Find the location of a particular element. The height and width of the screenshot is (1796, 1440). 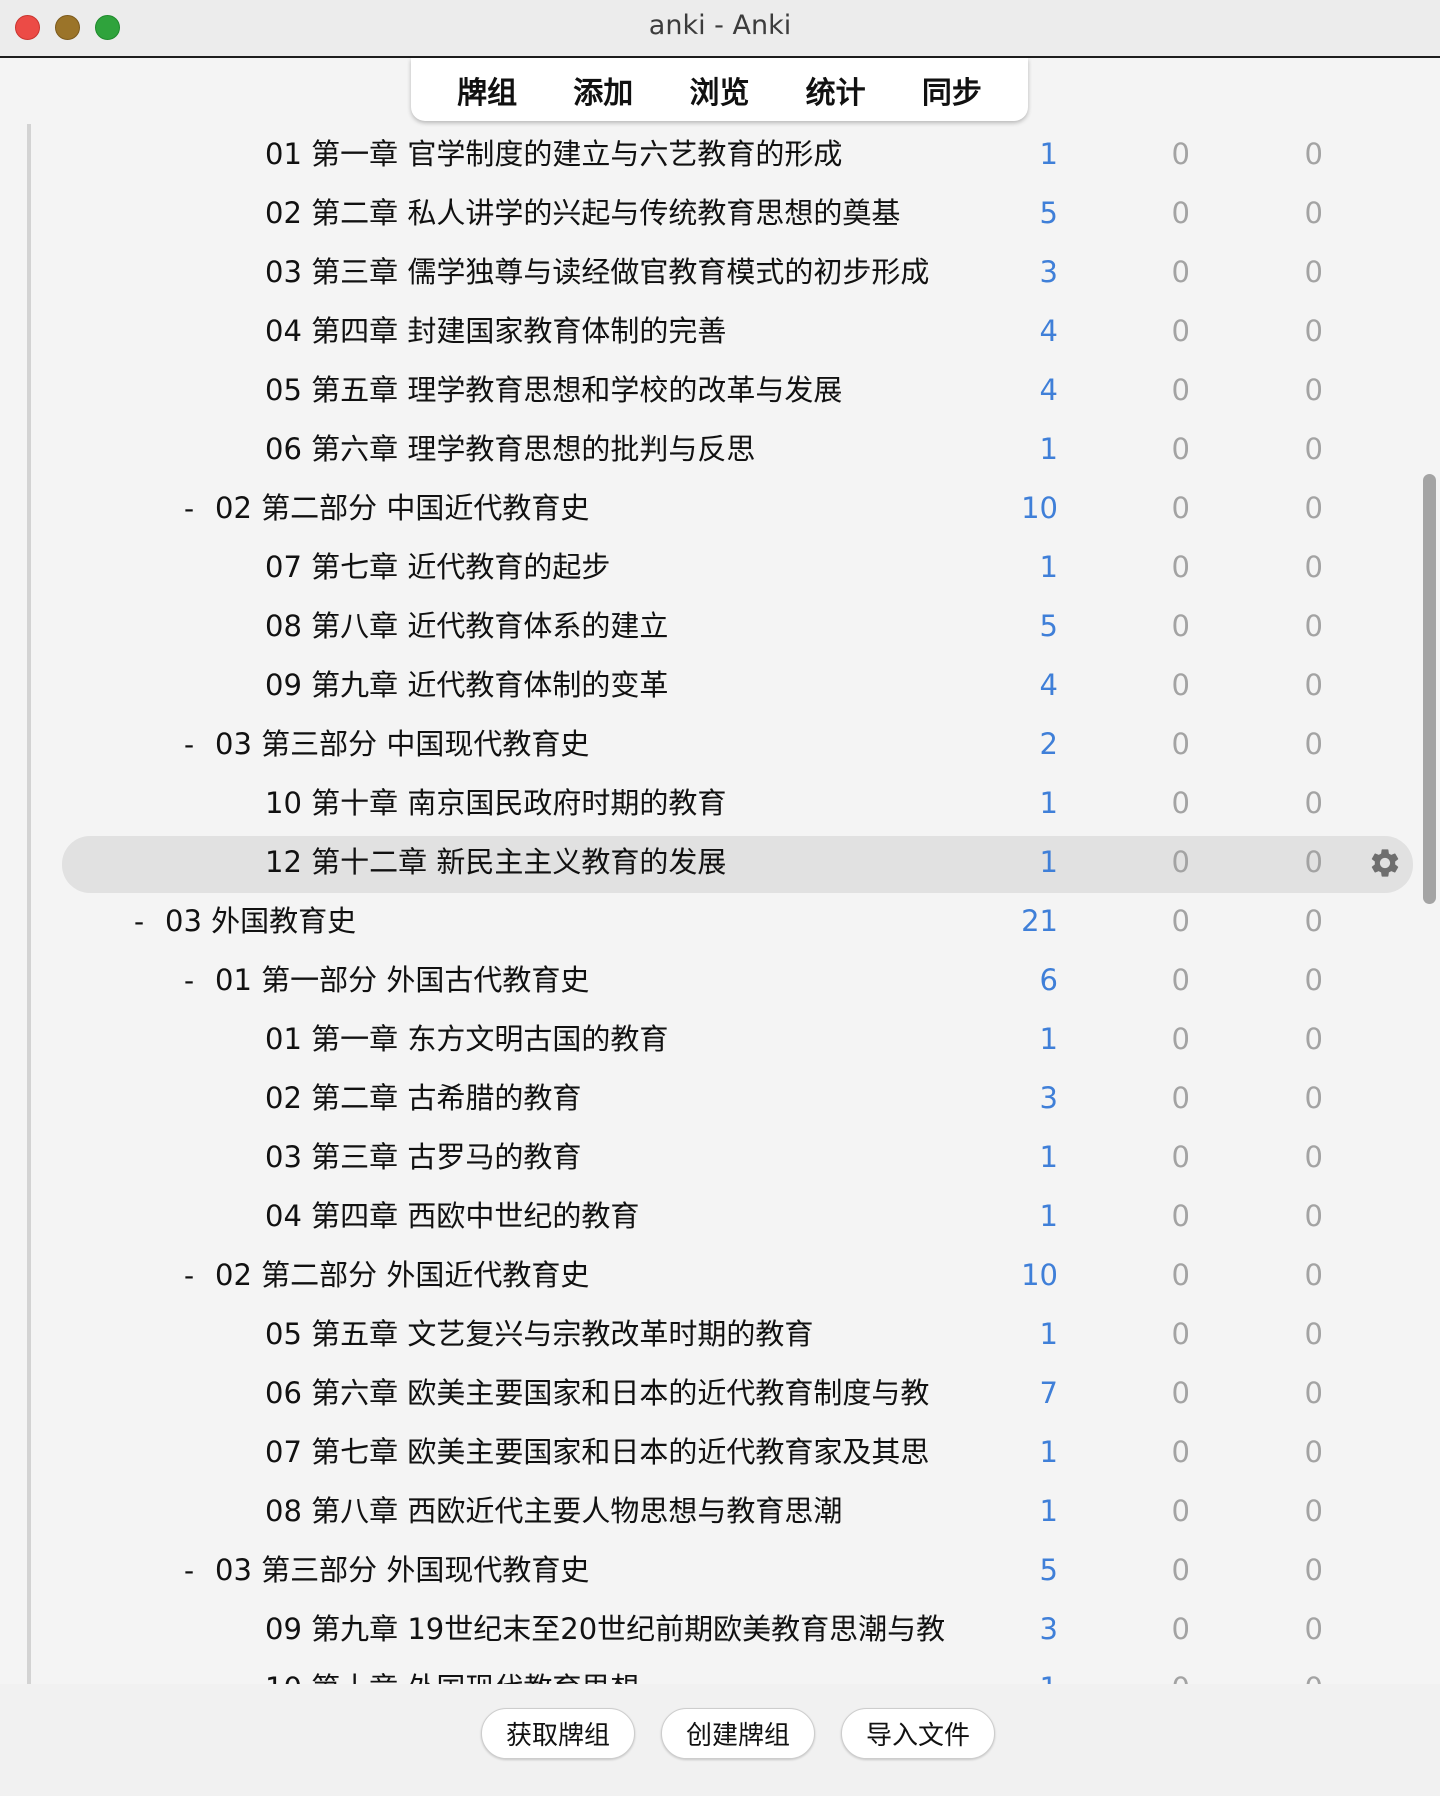

deck-row: 06 第六章 欧美主要国家和日本的近代教育制度与教 7 0 0 is located at coordinates (720, 1394).